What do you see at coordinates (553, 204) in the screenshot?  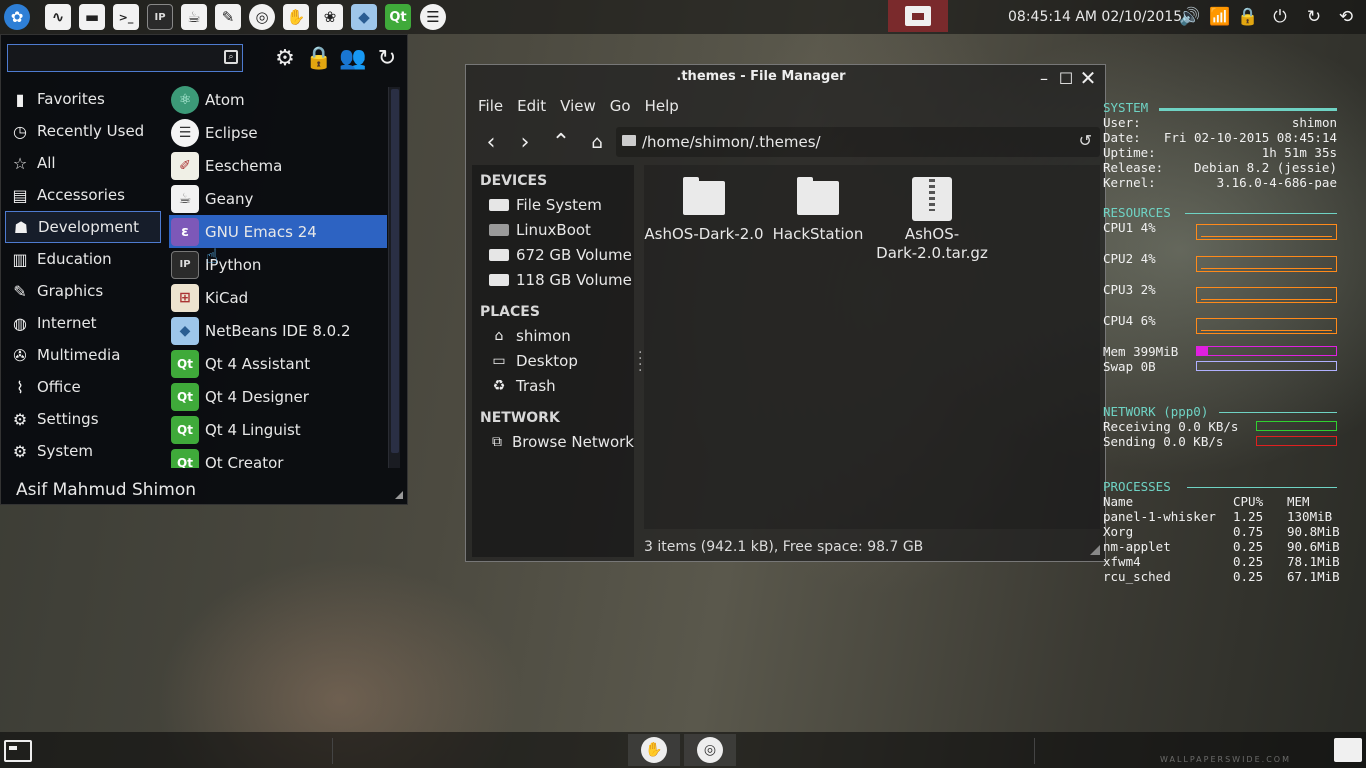 I see `sidebar-item-file-system: File System` at bounding box center [553, 204].